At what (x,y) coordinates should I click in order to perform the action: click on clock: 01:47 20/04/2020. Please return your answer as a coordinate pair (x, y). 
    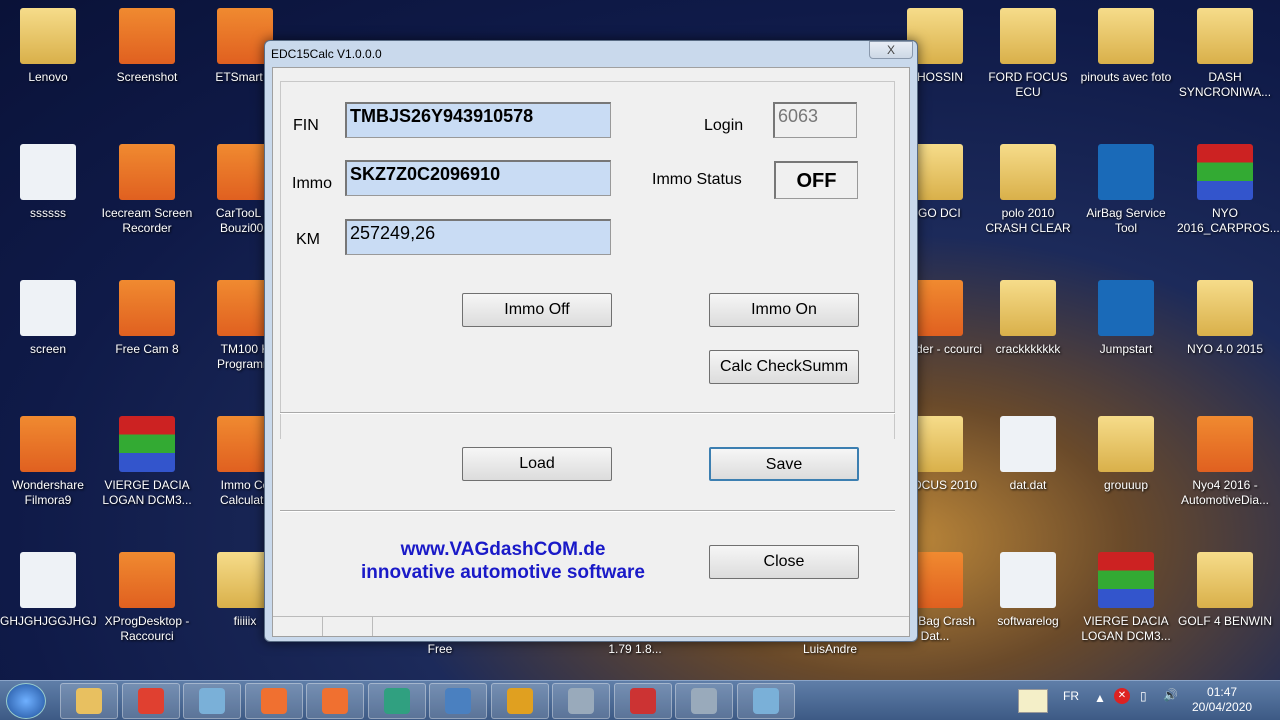
    Looking at the image, I should click on (1222, 700).